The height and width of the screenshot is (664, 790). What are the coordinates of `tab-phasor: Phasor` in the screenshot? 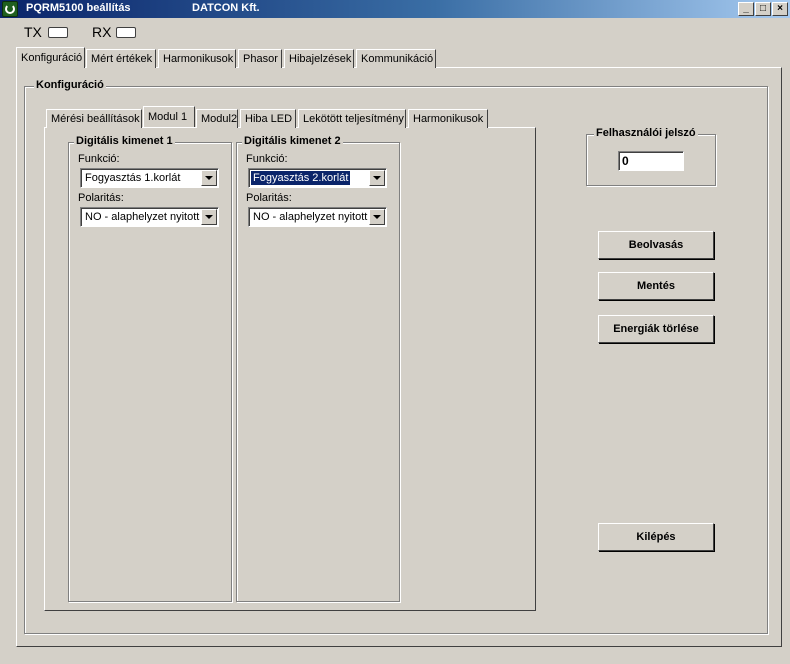 It's located at (260, 58).